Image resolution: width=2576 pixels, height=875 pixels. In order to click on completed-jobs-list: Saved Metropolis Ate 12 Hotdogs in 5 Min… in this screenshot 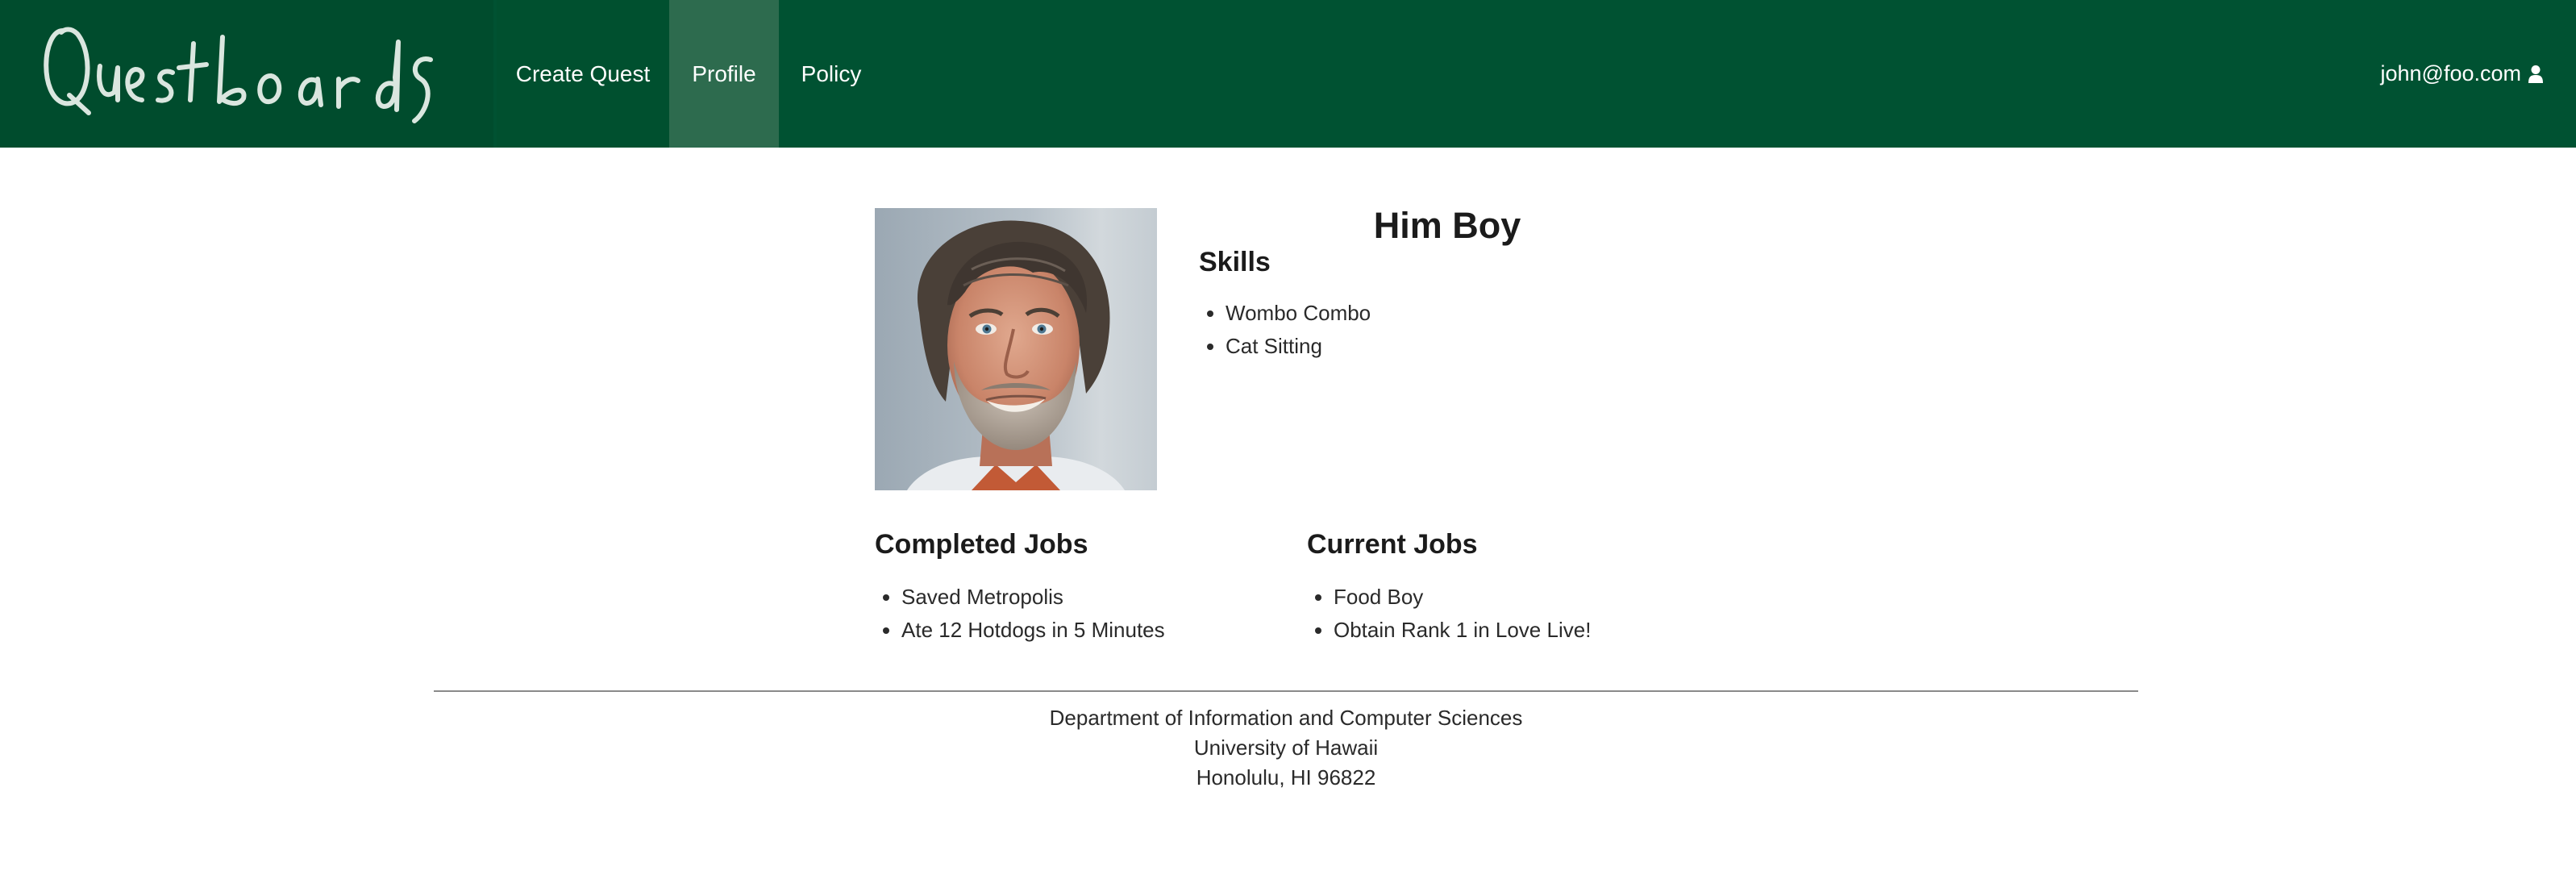, I will do `click(1020, 614)`.